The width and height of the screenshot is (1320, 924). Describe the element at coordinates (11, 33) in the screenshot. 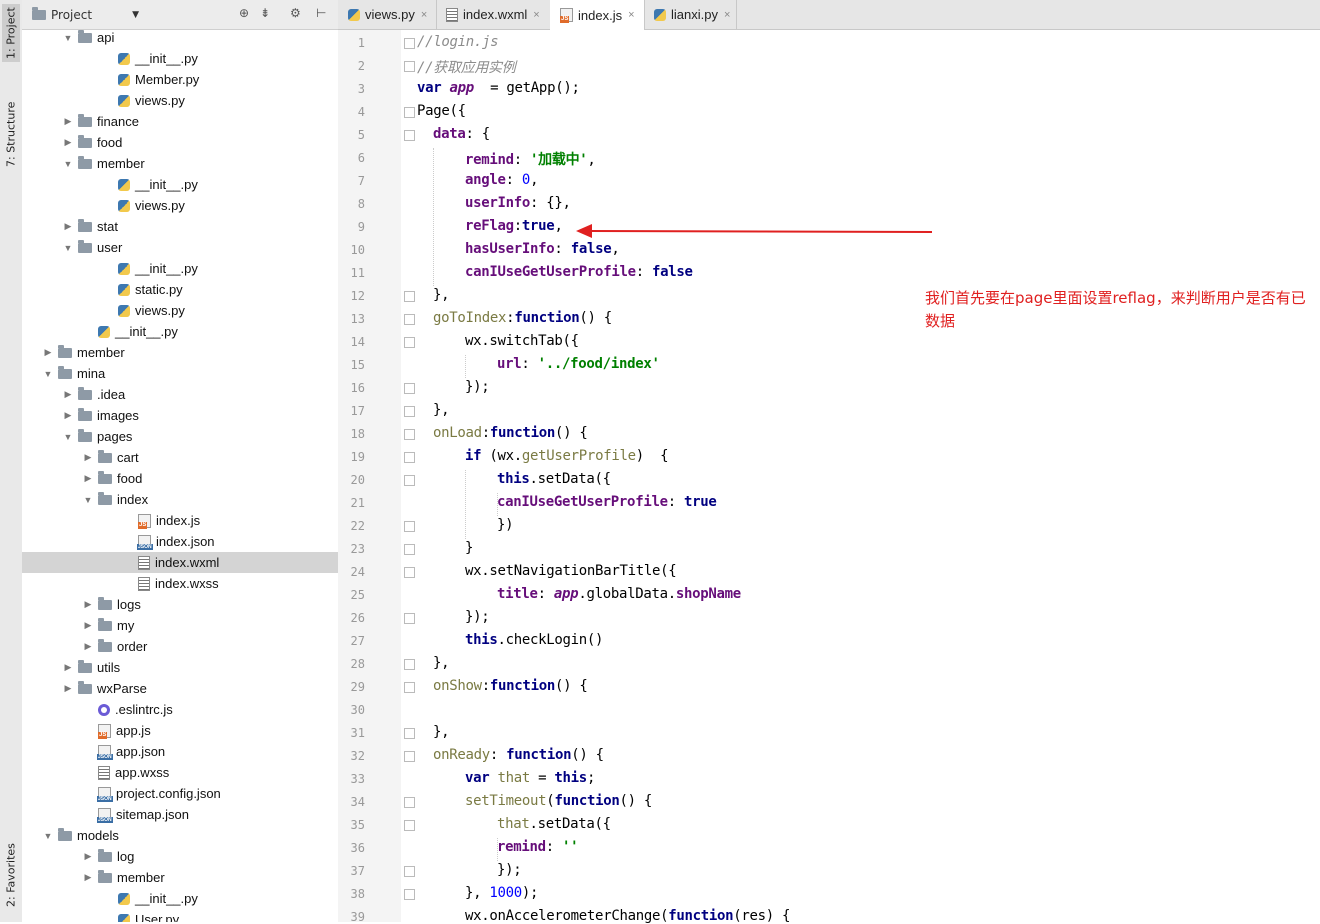

I see `stripe-tab-project: 1: Project` at that location.